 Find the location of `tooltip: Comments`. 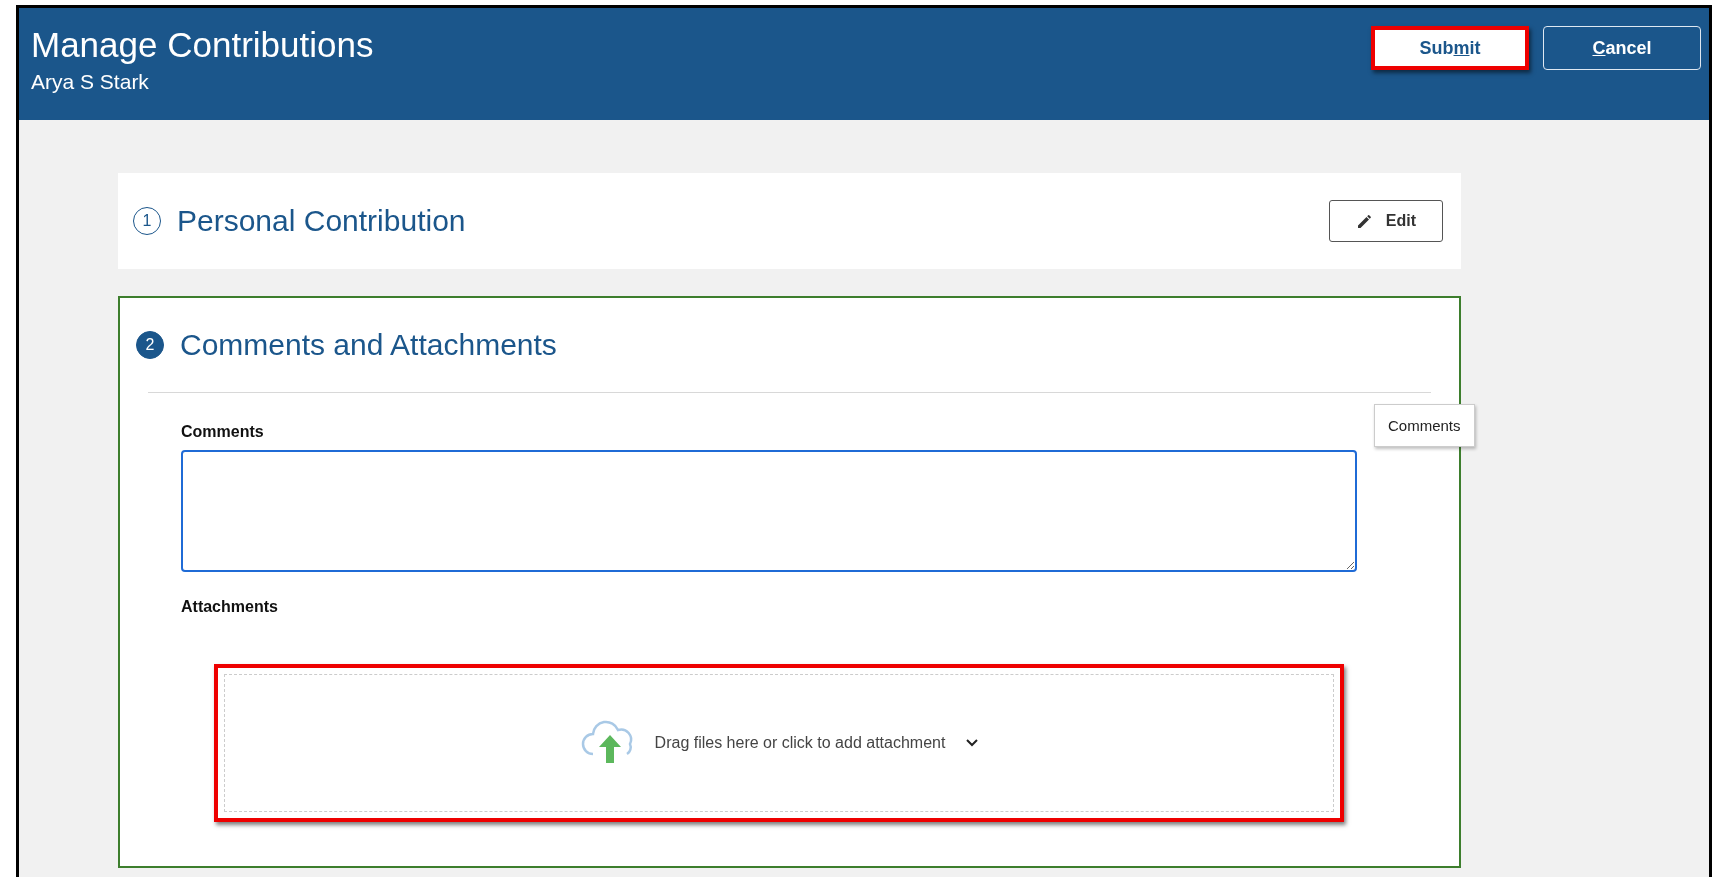

tooltip: Comments is located at coordinates (1424, 425).